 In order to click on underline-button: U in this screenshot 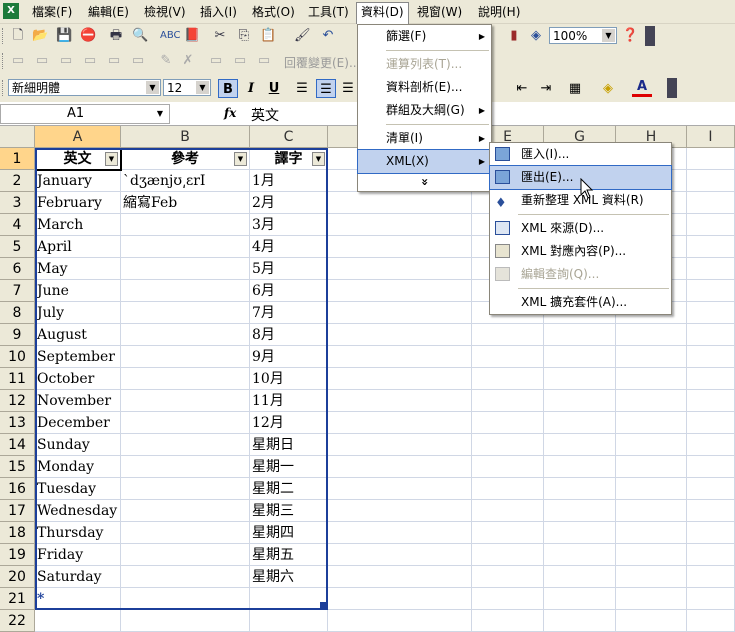, I will do `click(274, 88)`.